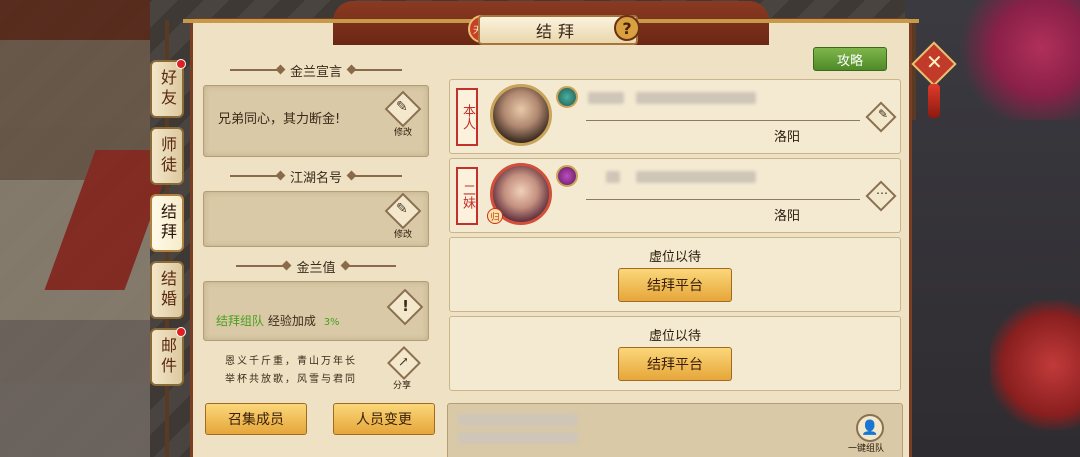  Describe the element at coordinates (521, 115) in the screenshot. I see `avatar` at that location.